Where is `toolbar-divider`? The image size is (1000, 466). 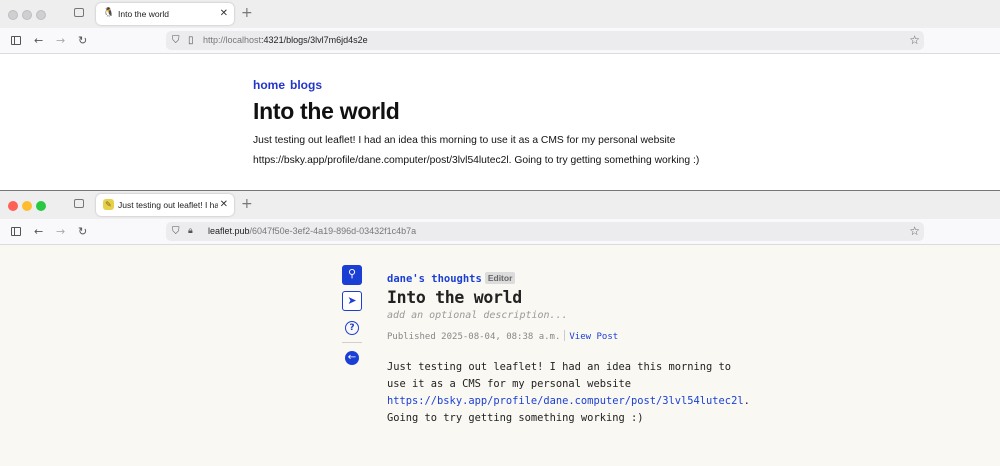
toolbar-divider is located at coordinates (352, 342).